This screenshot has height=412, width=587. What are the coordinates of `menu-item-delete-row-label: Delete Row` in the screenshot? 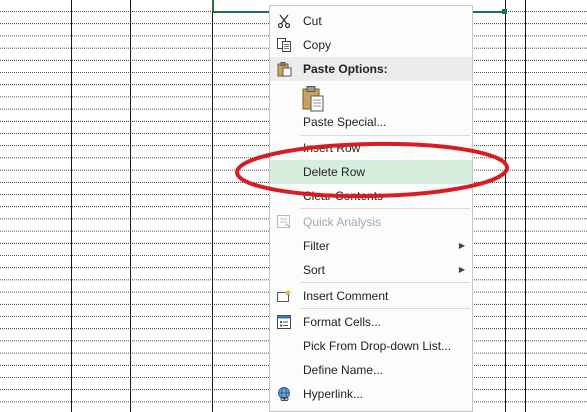 It's located at (334, 172).